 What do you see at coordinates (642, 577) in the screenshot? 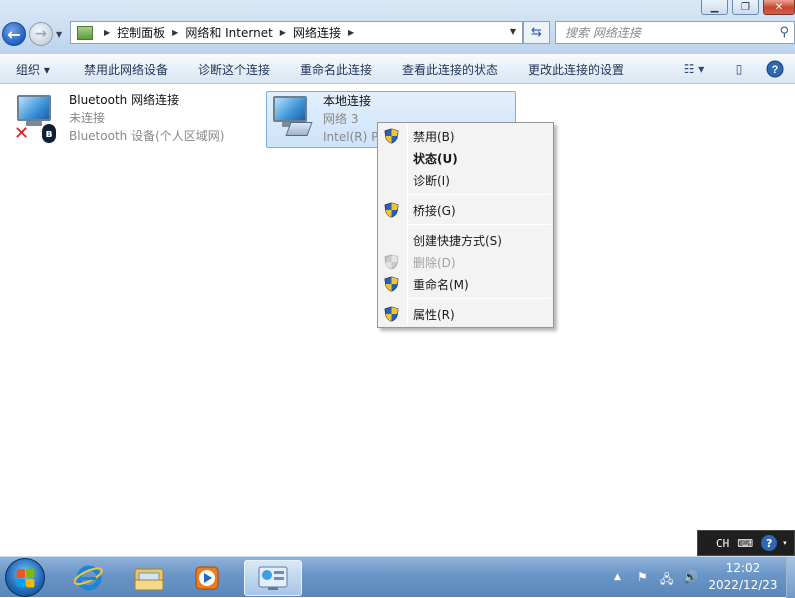
I see `action-center-flag-icon: ⚑` at bounding box center [642, 577].